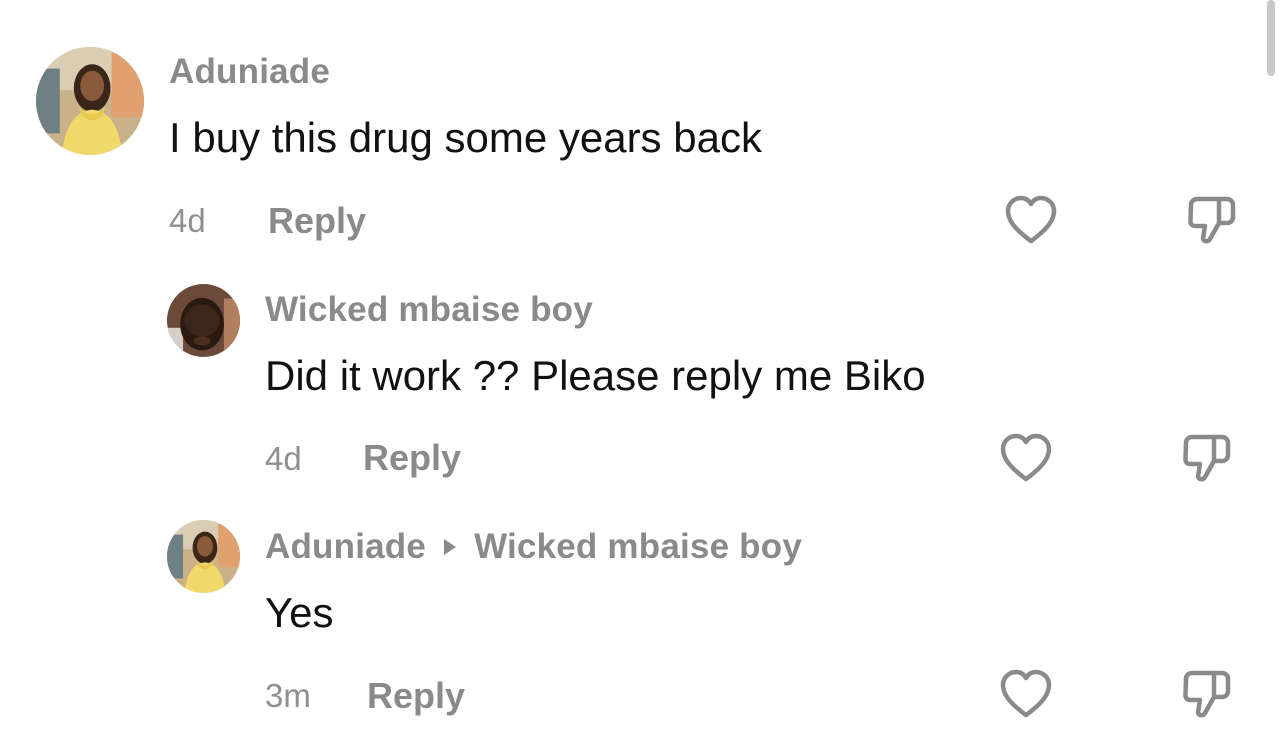  What do you see at coordinates (450, 547) in the screenshot?
I see `triangle-right-icon` at bounding box center [450, 547].